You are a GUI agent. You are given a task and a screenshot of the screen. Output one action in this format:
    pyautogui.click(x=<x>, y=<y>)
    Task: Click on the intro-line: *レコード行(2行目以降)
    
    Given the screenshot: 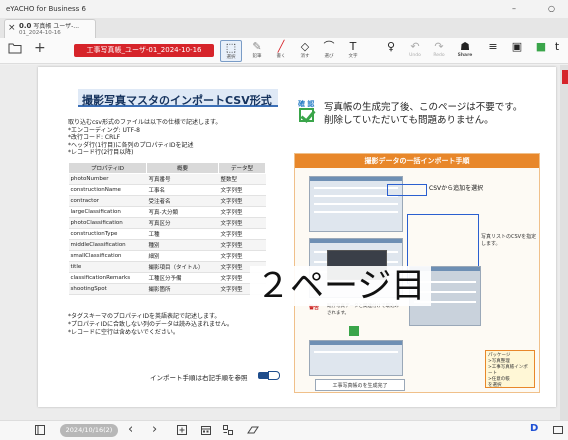 What is the action you would take?
    pyautogui.click(x=101, y=152)
    